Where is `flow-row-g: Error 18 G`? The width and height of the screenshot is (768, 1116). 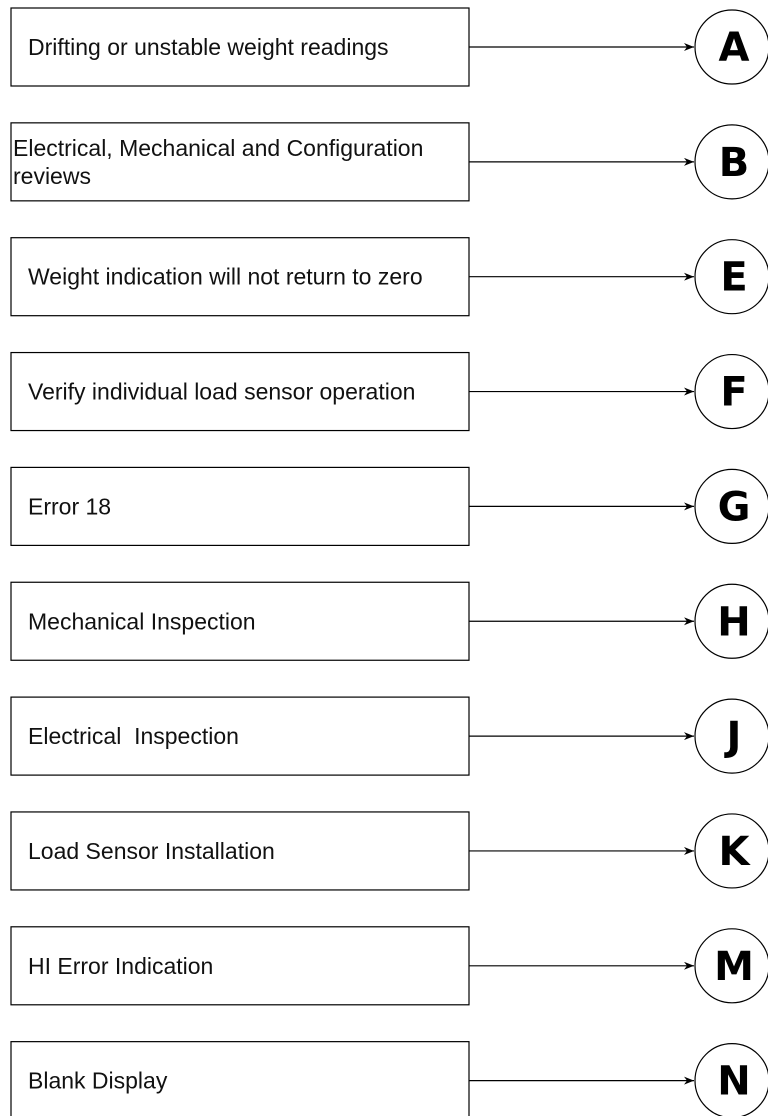 flow-row-g: Error 18 G is located at coordinates (389, 506).